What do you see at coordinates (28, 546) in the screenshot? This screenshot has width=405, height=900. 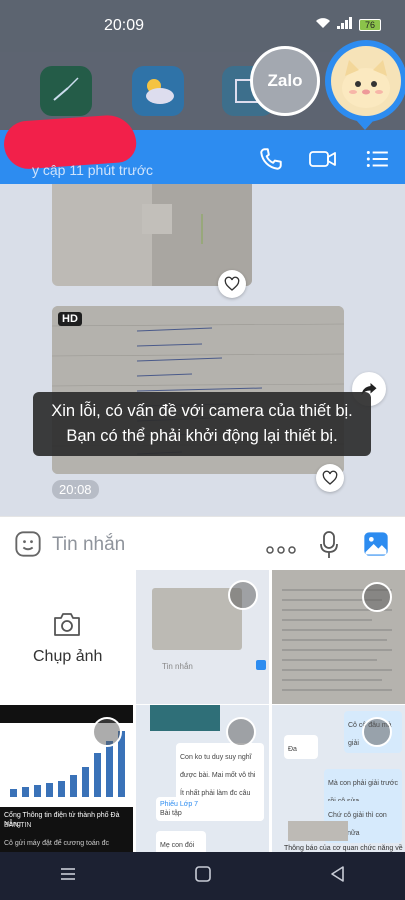 I see `sticker-emoji-icon` at bounding box center [28, 546].